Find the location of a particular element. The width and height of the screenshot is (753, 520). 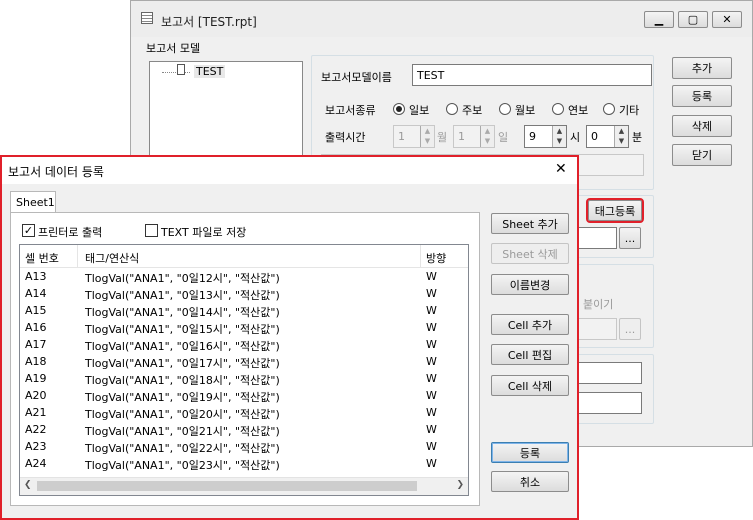

col-header-direction: 방향 is located at coordinates (436, 258).